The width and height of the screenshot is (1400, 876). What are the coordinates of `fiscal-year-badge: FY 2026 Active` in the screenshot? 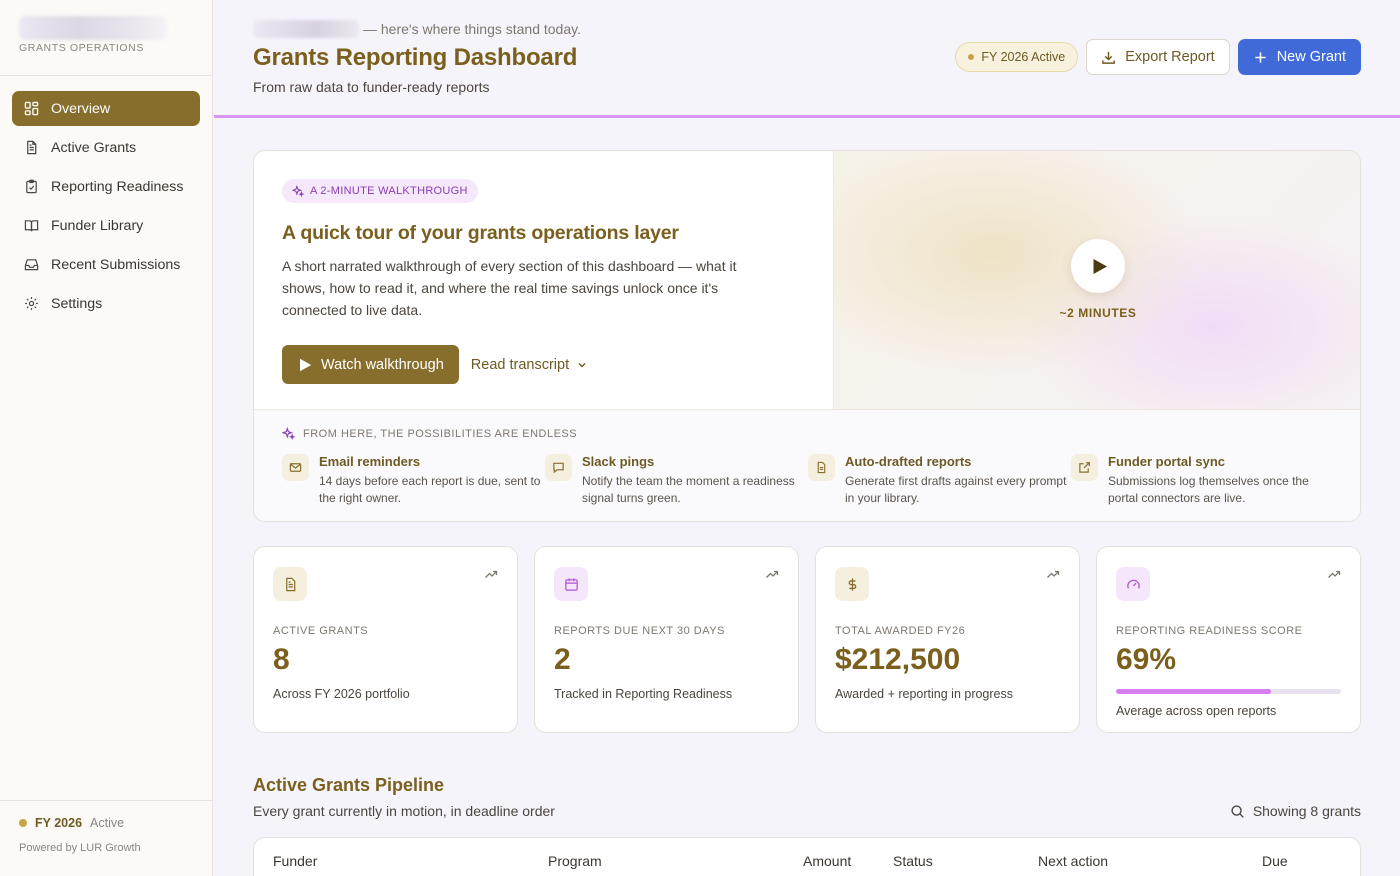 It's located at (1017, 57).